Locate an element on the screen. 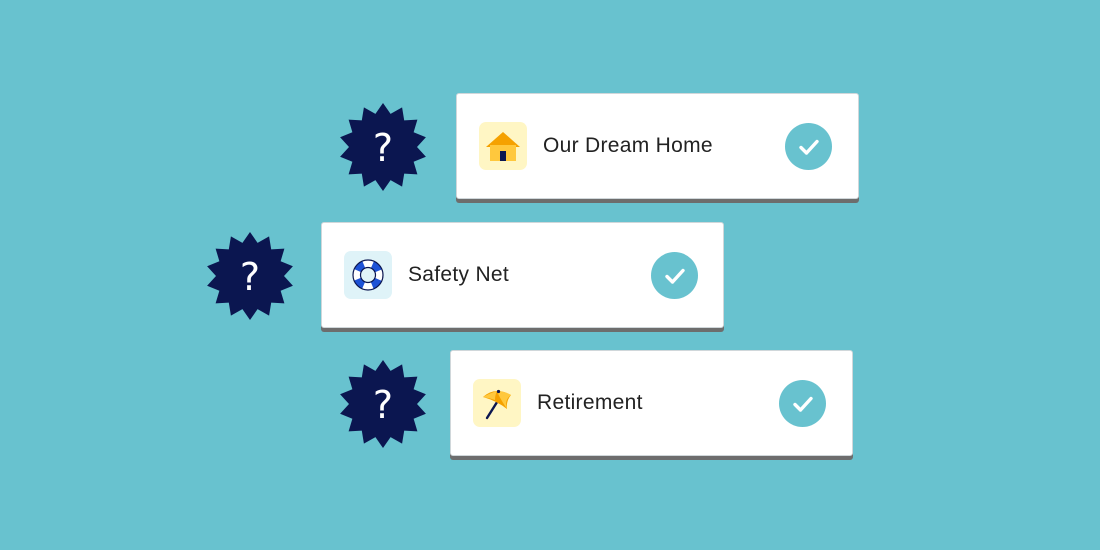 This screenshot has width=1100, height=550. goal-label: Safety Net is located at coordinates (459, 274).